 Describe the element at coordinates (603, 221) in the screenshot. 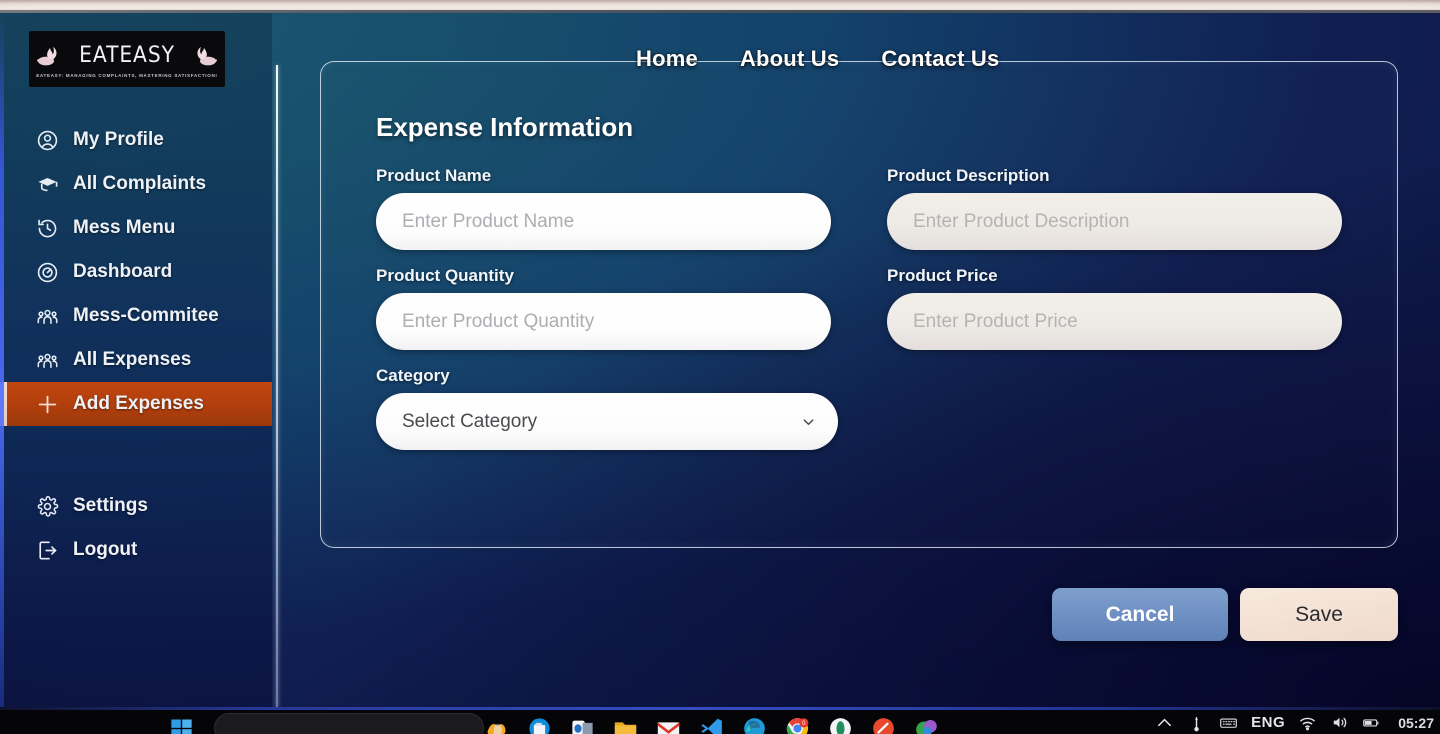

I see `product-name-input` at that location.